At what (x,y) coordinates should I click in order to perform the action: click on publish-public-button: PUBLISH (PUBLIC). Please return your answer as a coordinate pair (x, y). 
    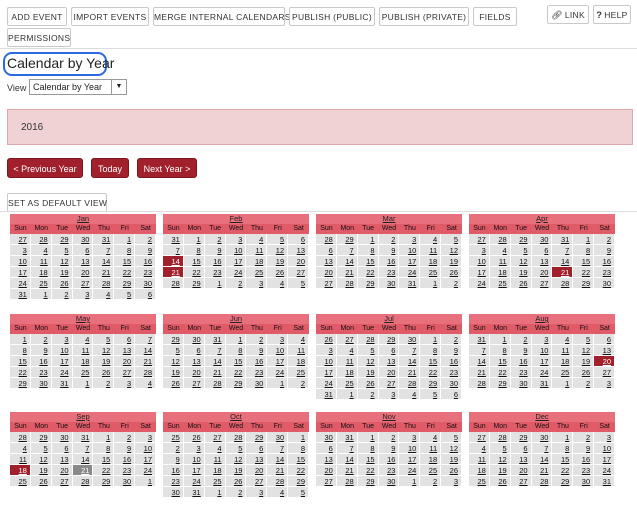
    Looking at the image, I should click on (332, 16).